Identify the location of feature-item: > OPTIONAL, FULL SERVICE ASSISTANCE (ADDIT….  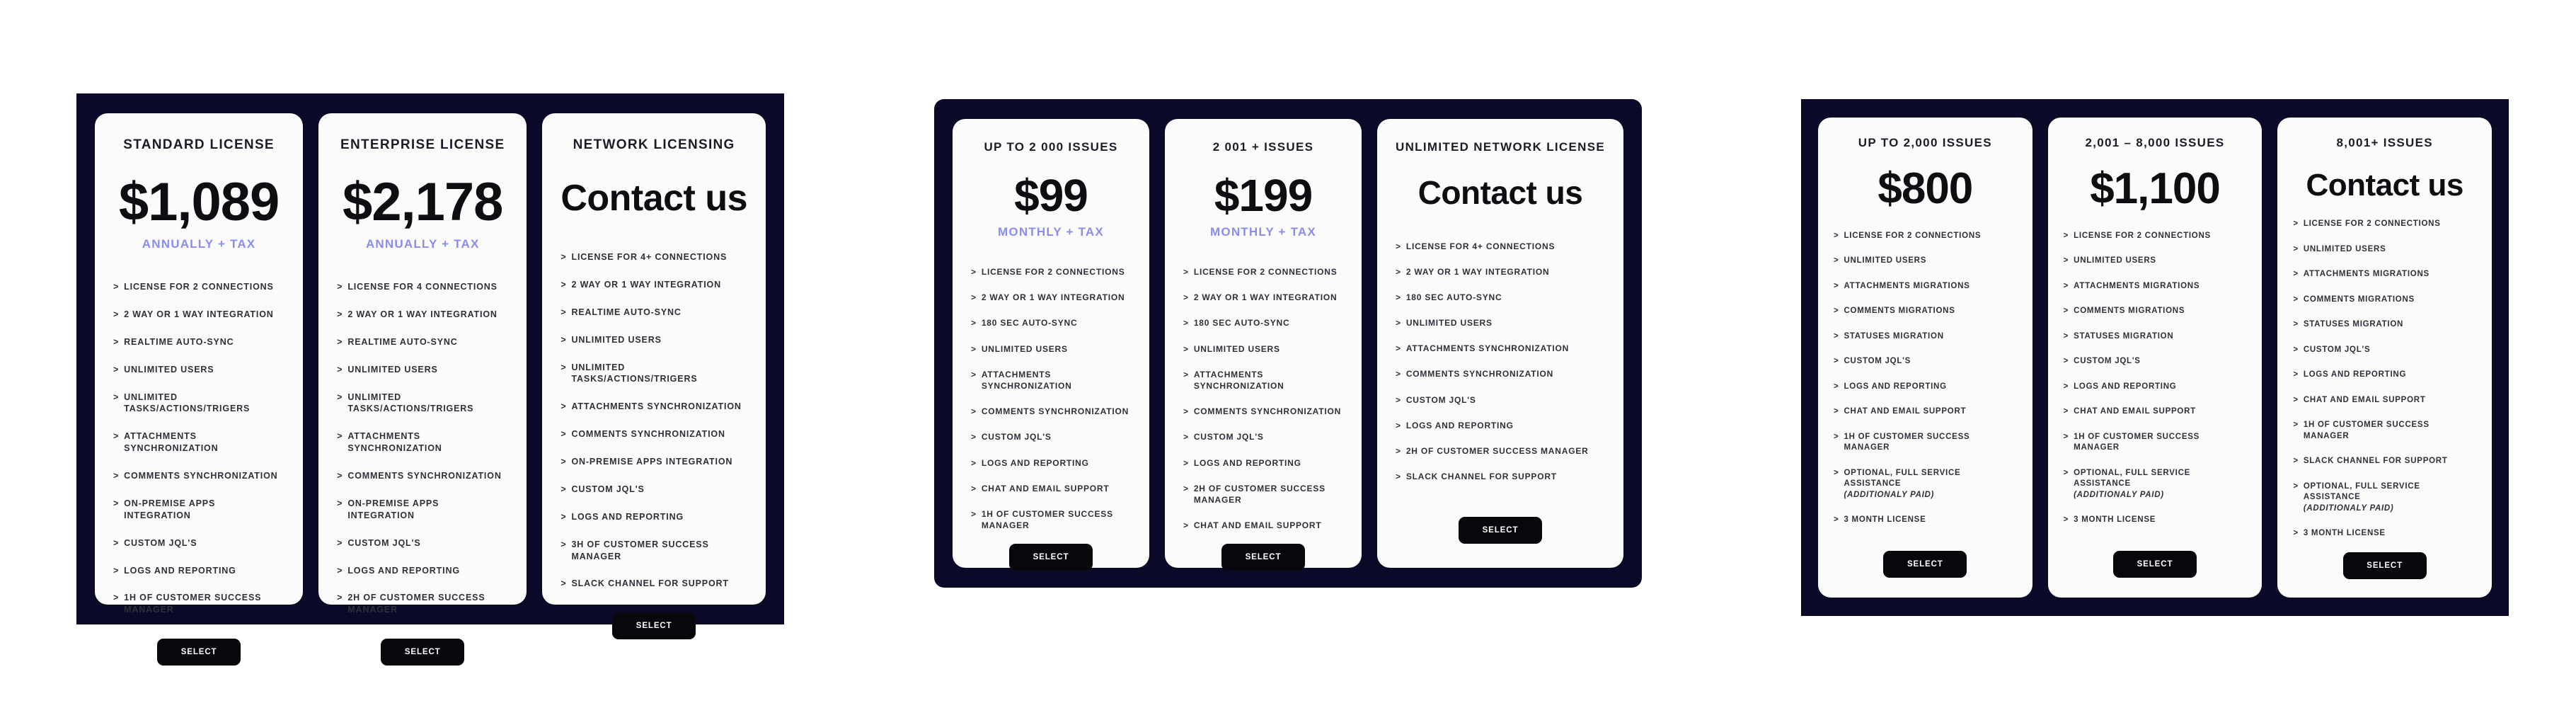
(1926, 484).